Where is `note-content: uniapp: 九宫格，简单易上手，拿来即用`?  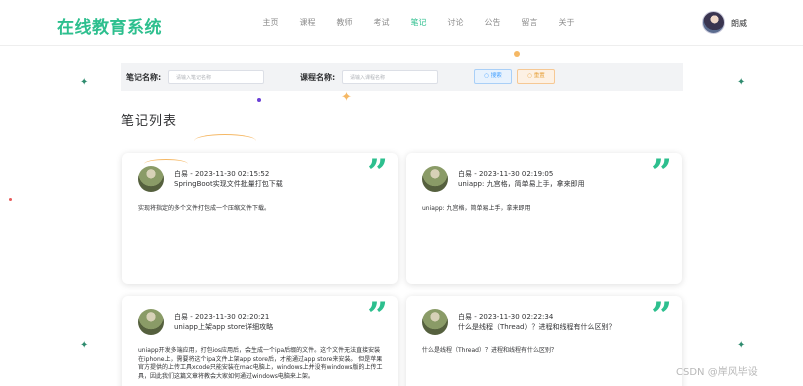
note-content: uniapp: 九宫格，简单易上手，拿来即用 is located at coordinates (476, 208).